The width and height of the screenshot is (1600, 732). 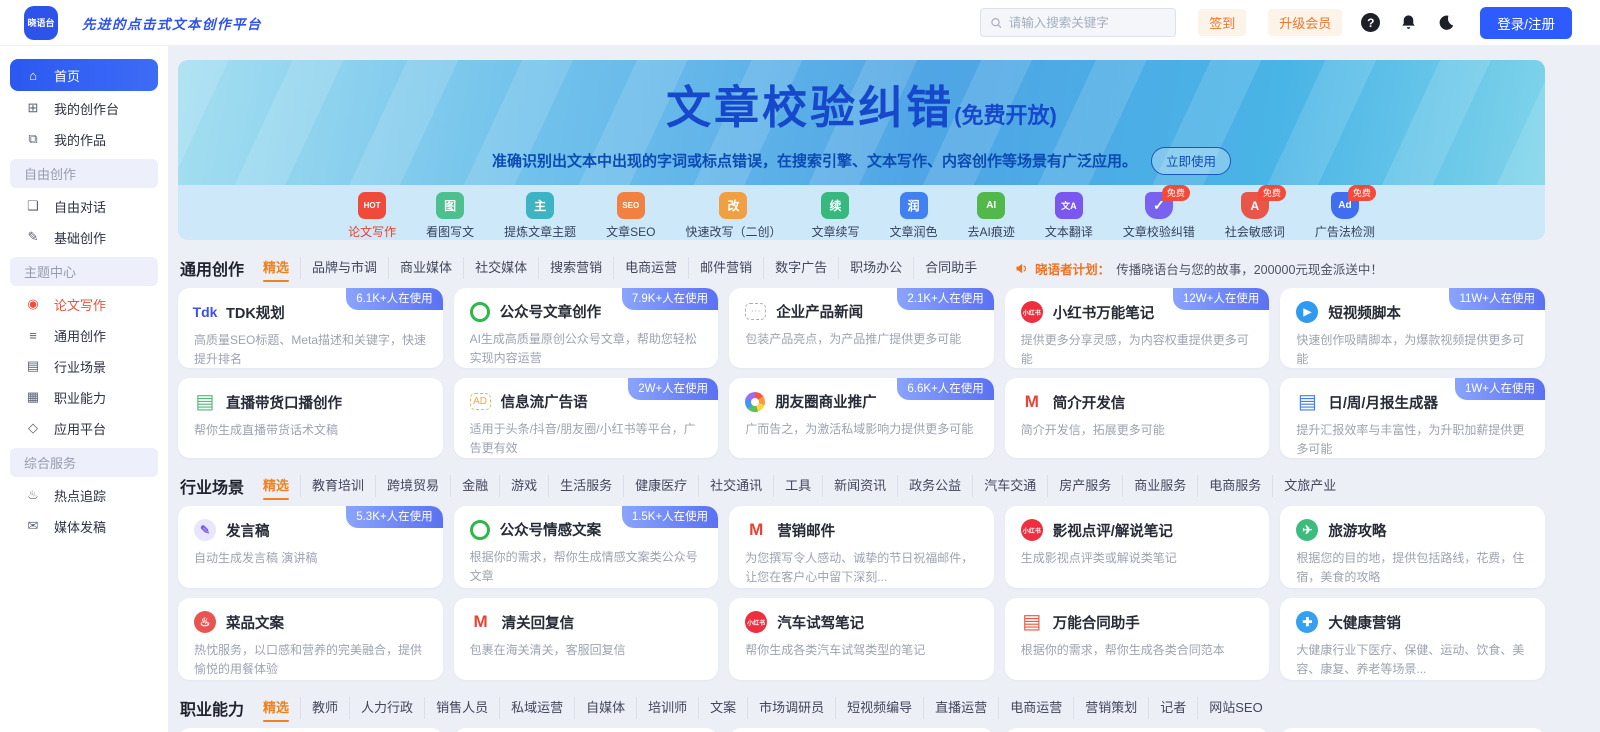 I want to click on category-tab: 人力行政, so click(x=386, y=708).